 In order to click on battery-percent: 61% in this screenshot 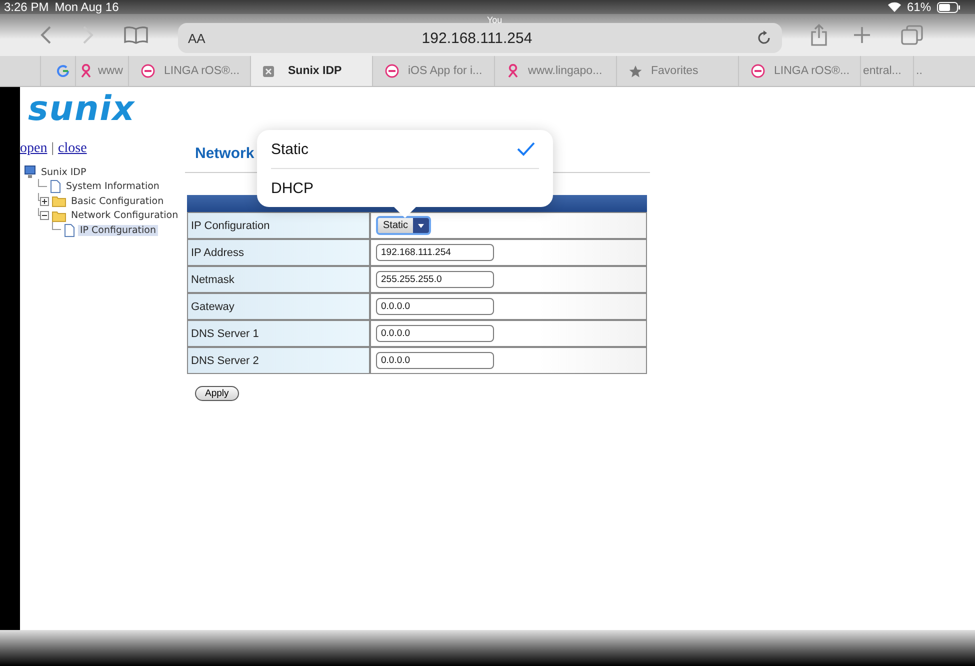, I will do `click(918, 7)`.